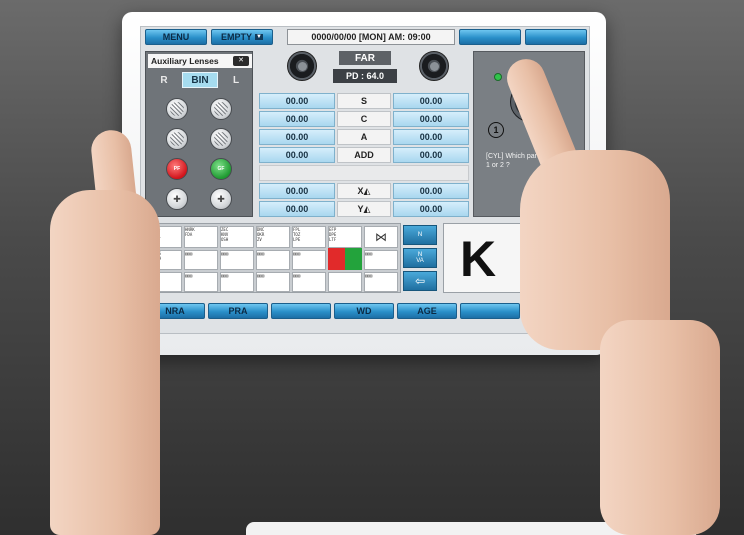 The image size is (744, 535). Describe the element at coordinates (381, 237) in the screenshot. I see `butterfly-icon: ⋈` at that location.